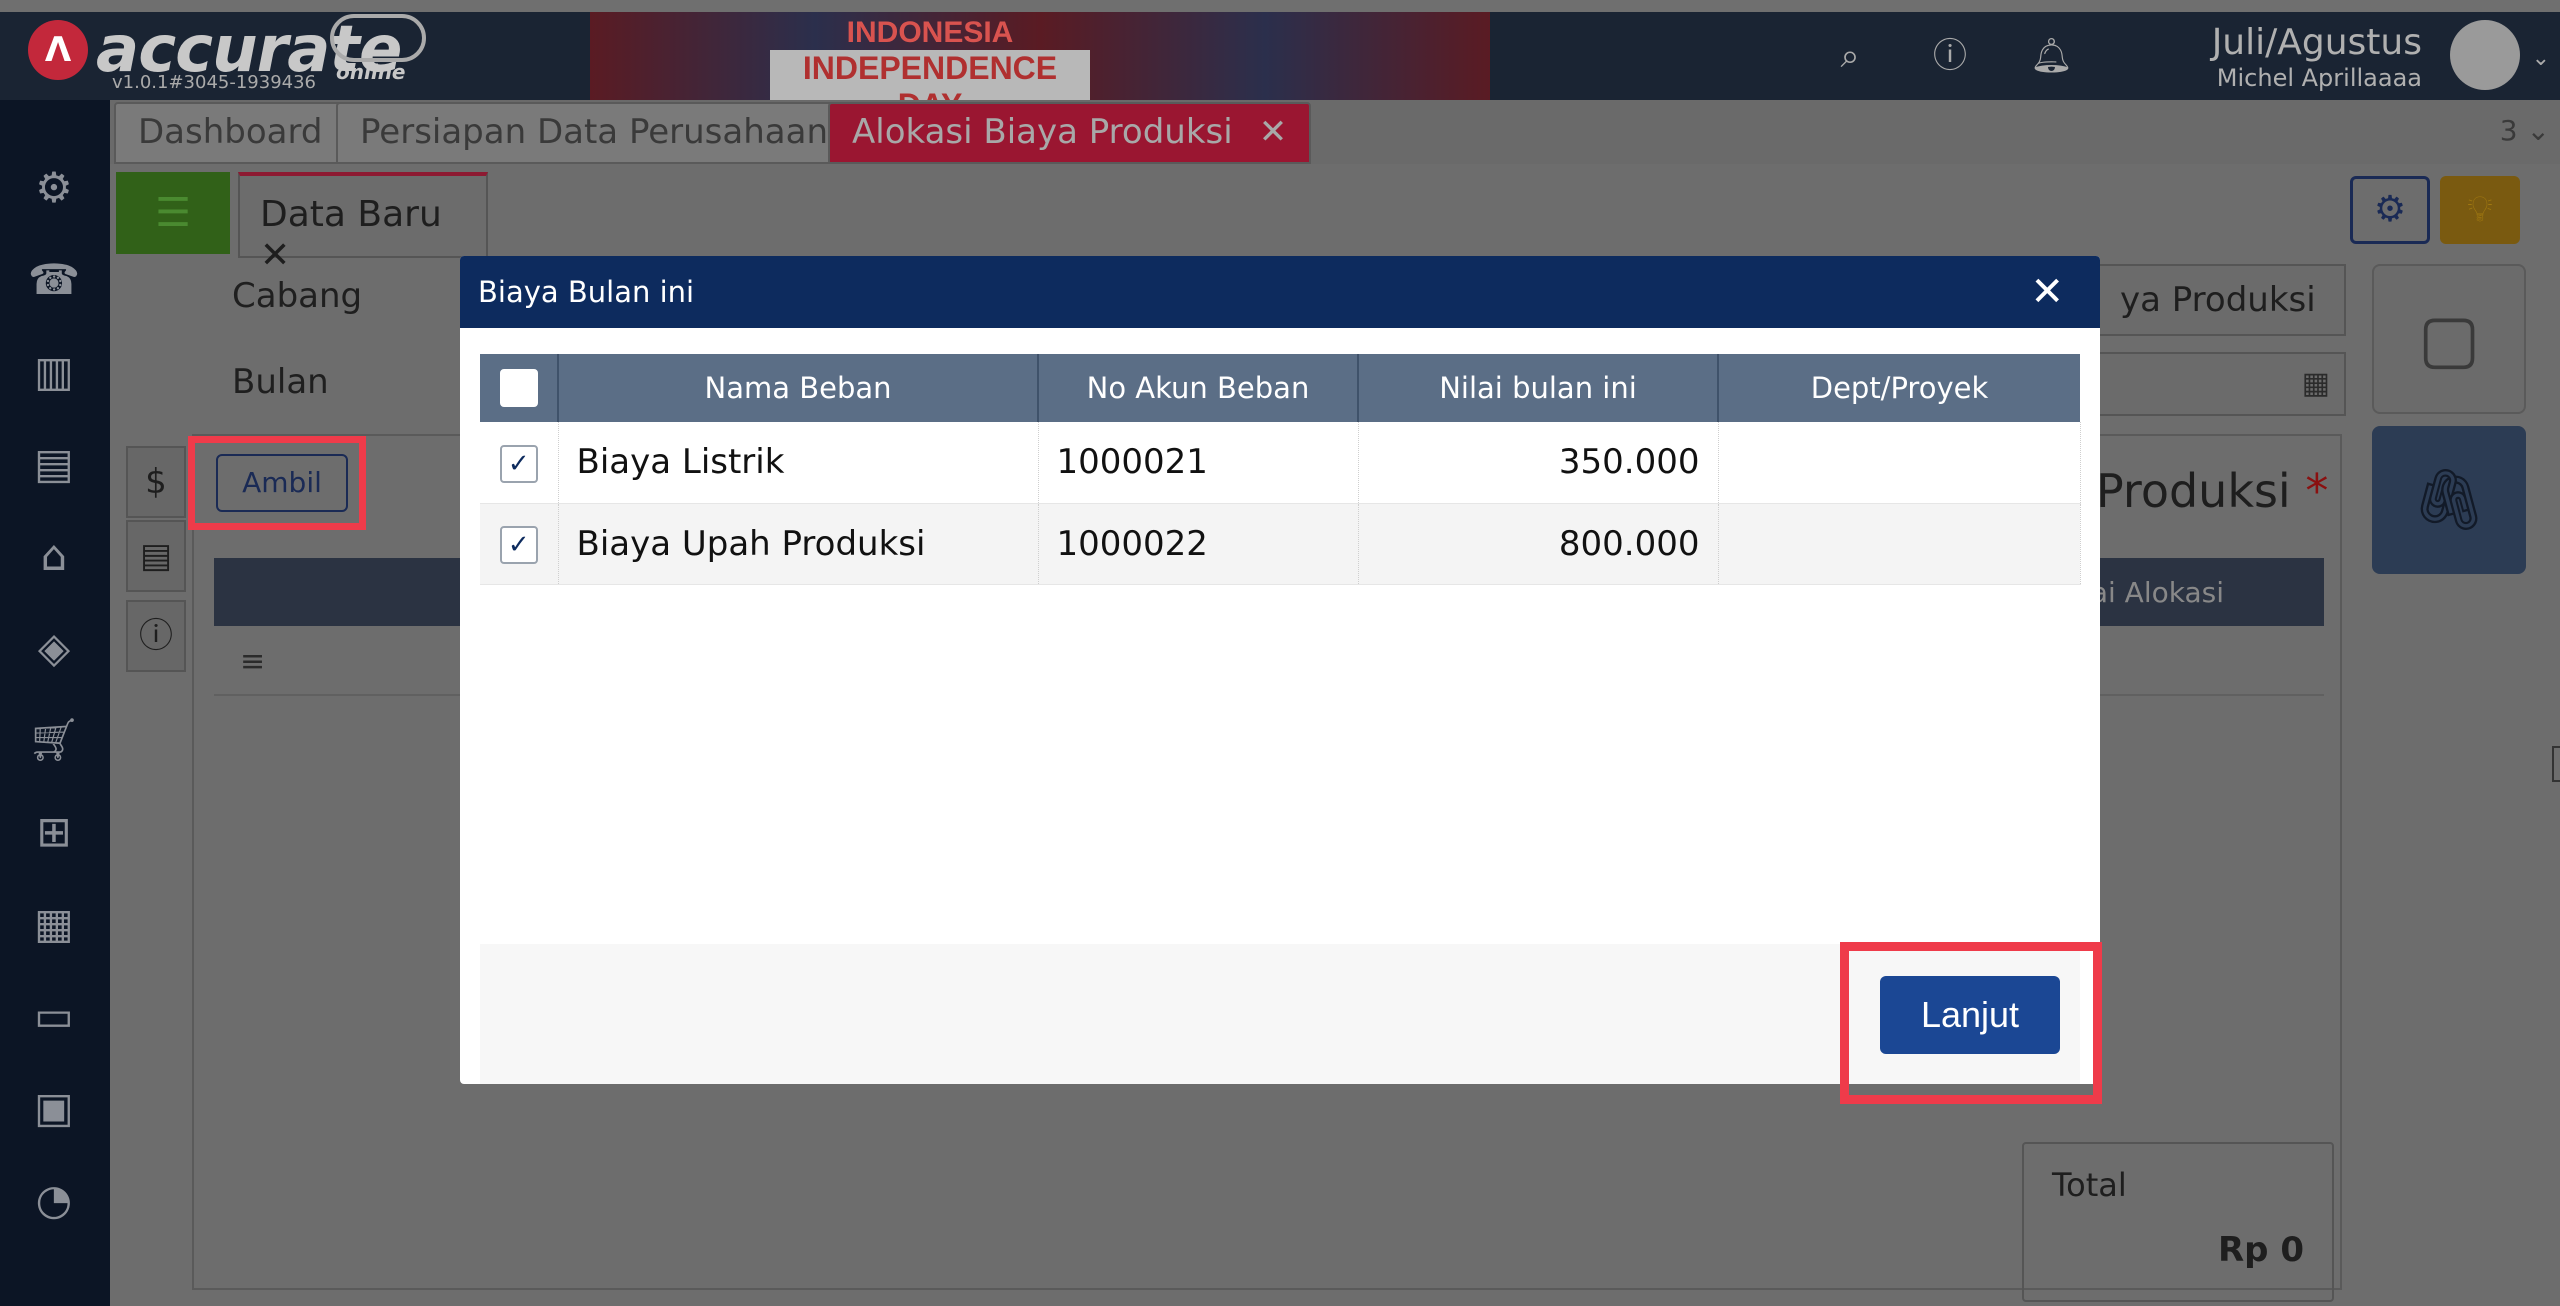 This screenshot has height=1306, width=2560. Describe the element at coordinates (2260, 1250) in the screenshot. I see `total-value: Rp 0` at that location.